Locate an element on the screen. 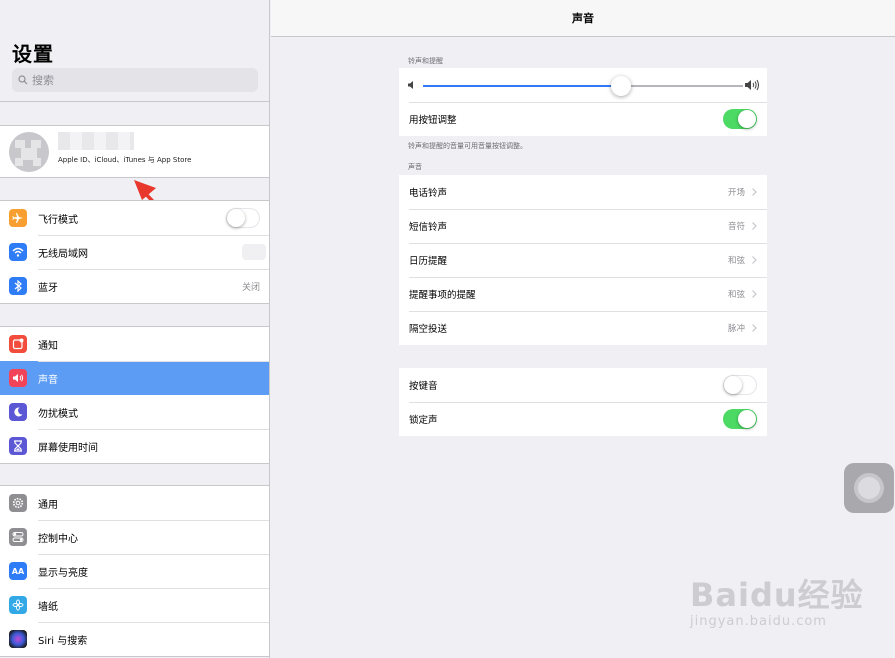 The height and width of the screenshot is (658, 895). speaker-high-icon is located at coordinates (752, 85).